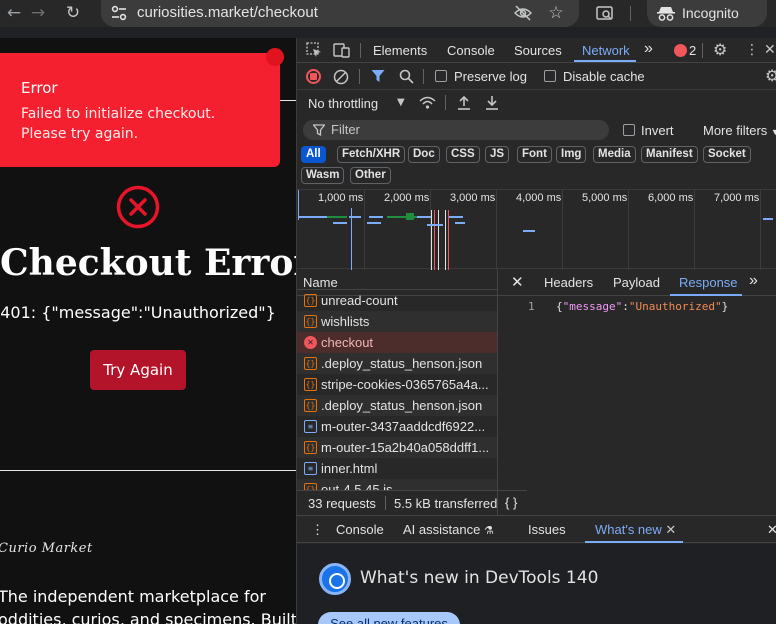  What do you see at coordinates (397, 484) in the screenshot?
I see `request-row: {} out-4.5.45.js` at bounding box center [397, 484].